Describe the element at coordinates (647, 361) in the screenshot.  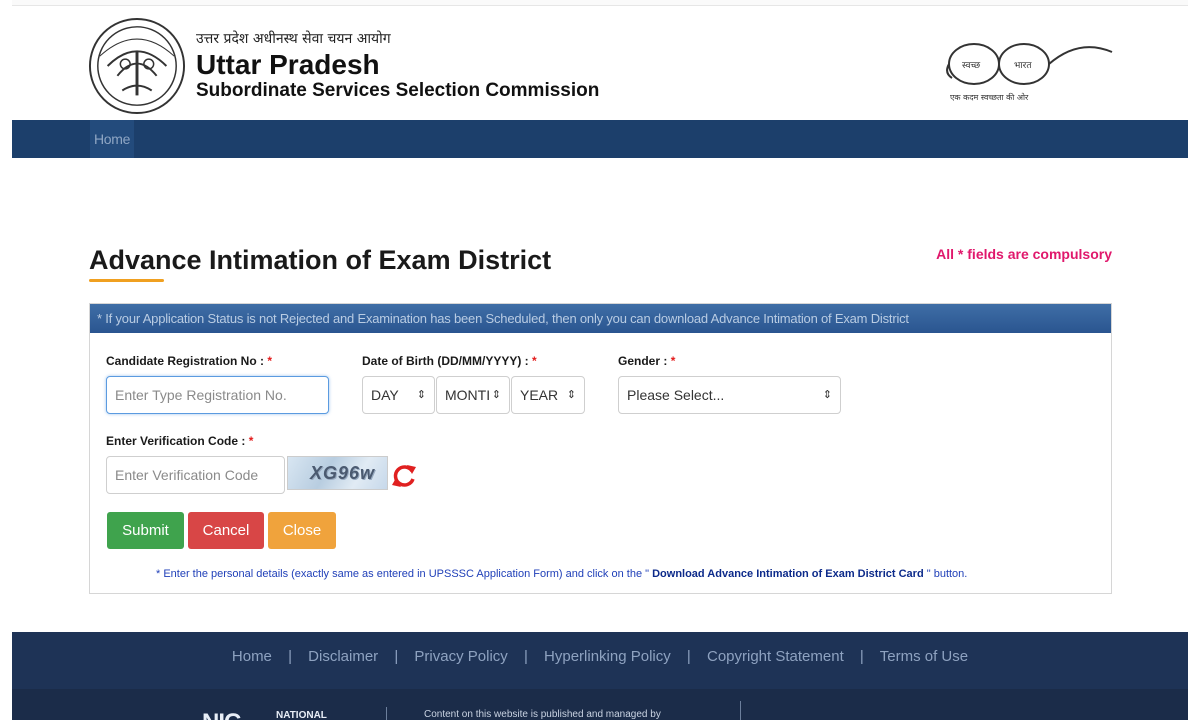
I see `gender-label: Gender : *` at that location.